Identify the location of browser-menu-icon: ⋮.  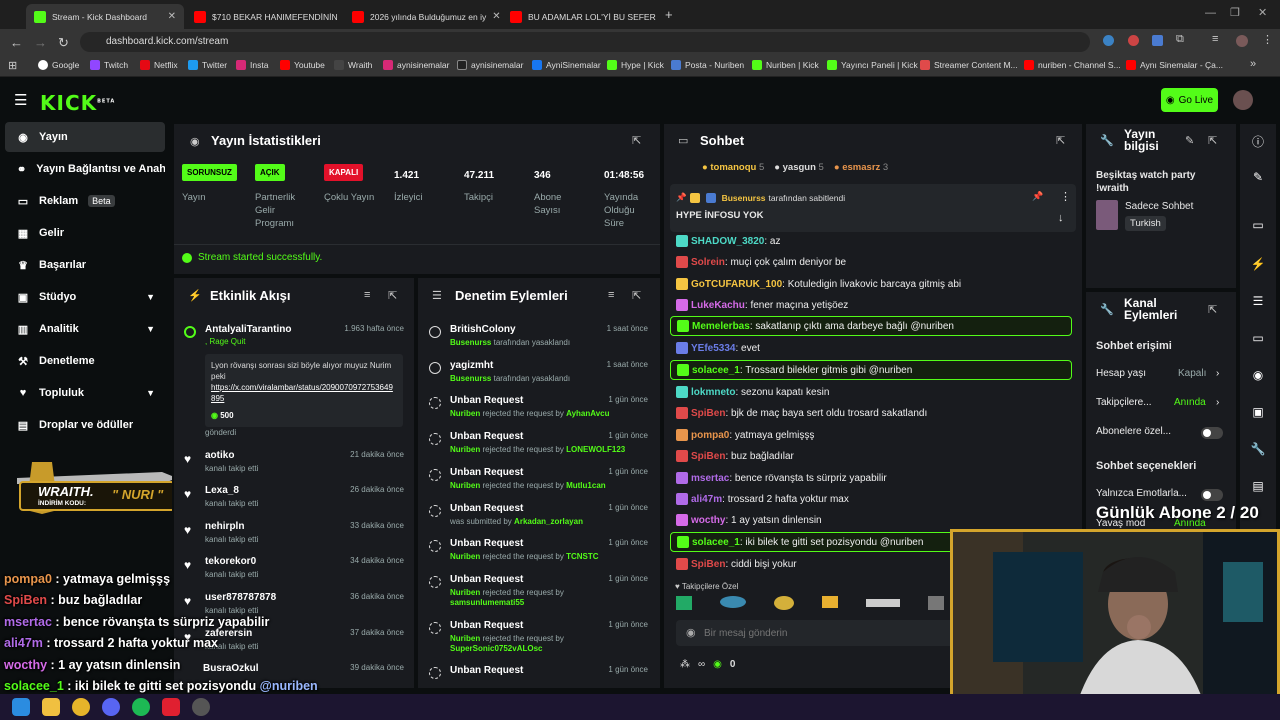
(1267, 39).